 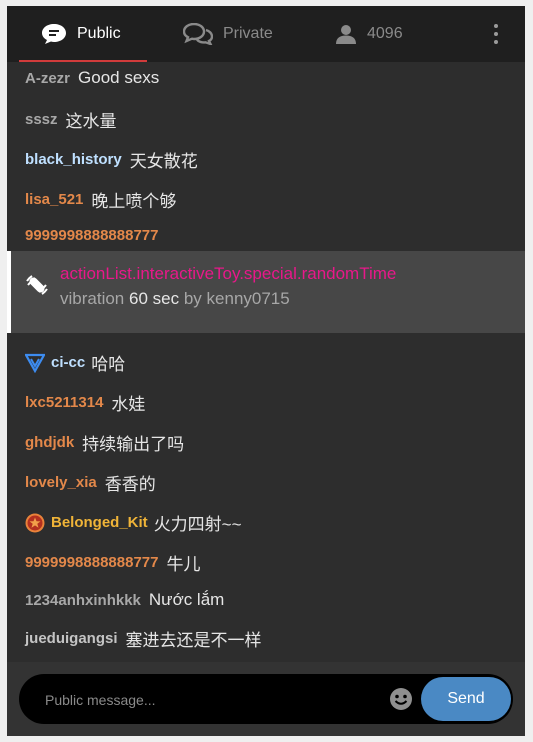 I want to click on chat-message: ghdjdk 持续输出了吗, so click(x=104, y=442).